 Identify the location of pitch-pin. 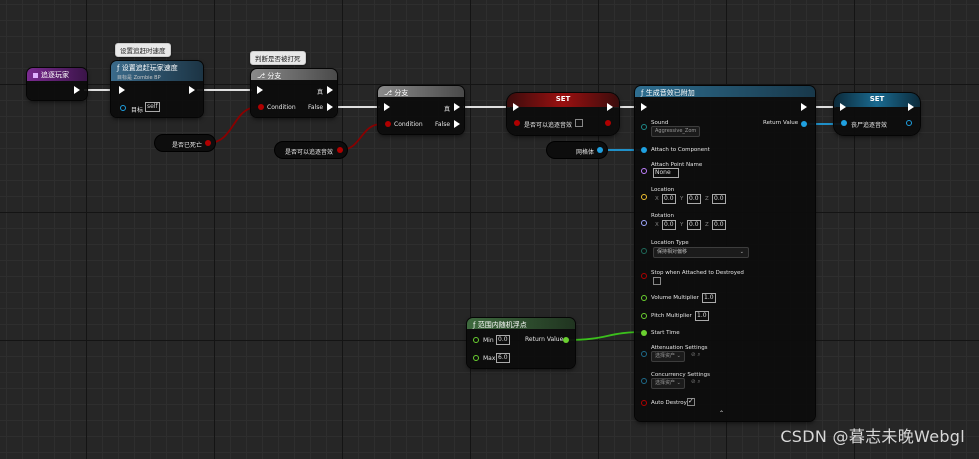
(644, 316).